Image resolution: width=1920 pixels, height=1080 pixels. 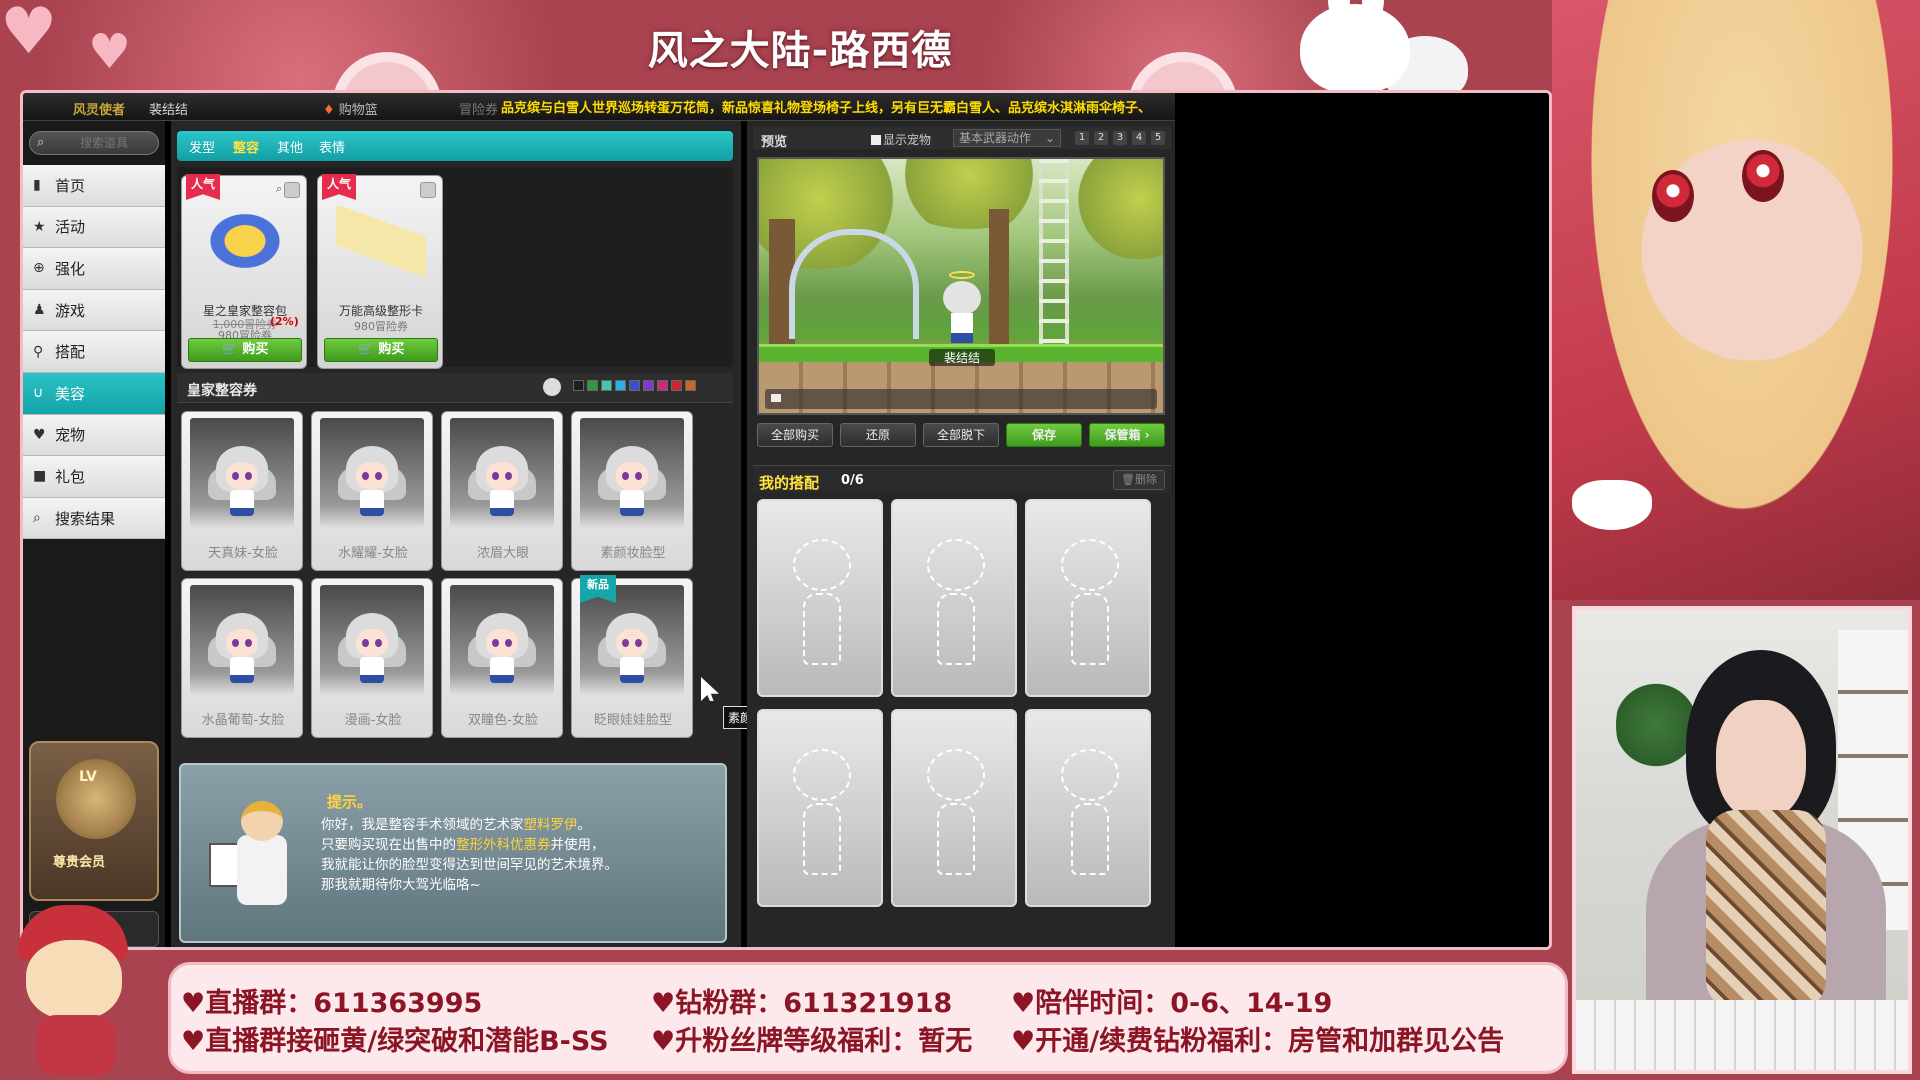 I want to click on zoom-icon: ⌕, so click(x=279, y=189).